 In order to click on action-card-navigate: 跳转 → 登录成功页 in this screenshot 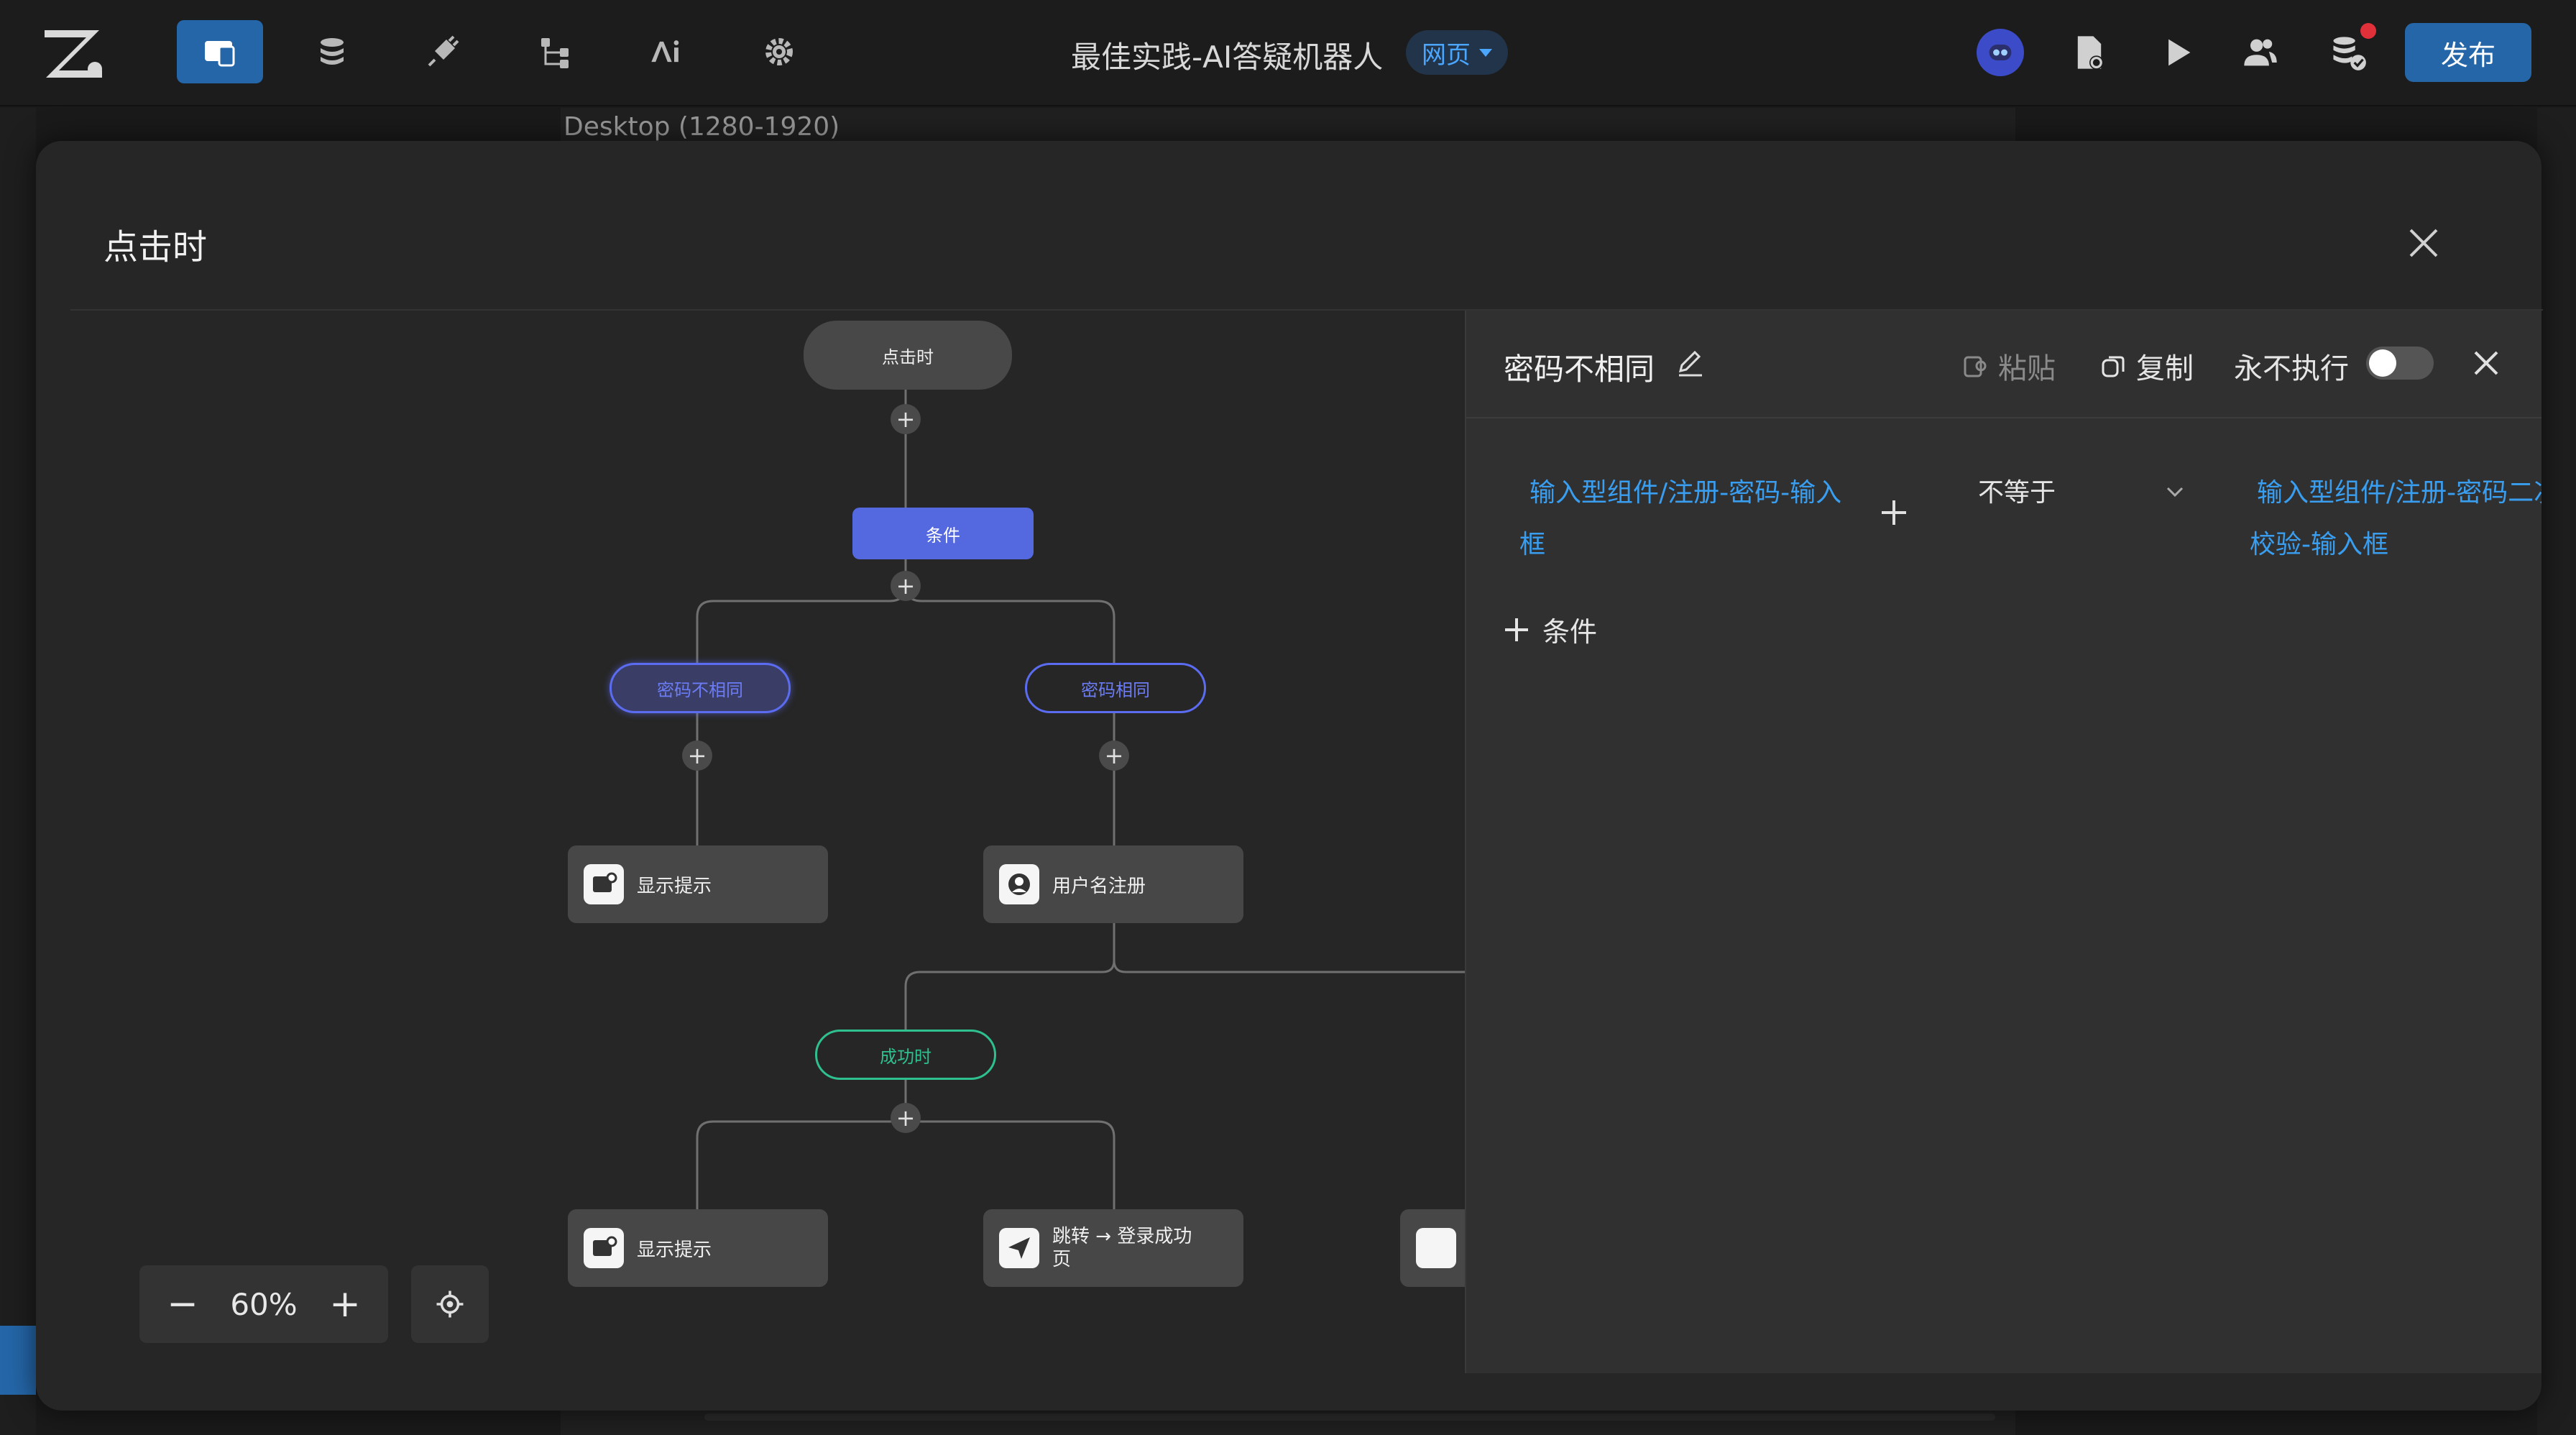, I will do `click(1113, 1248)`.